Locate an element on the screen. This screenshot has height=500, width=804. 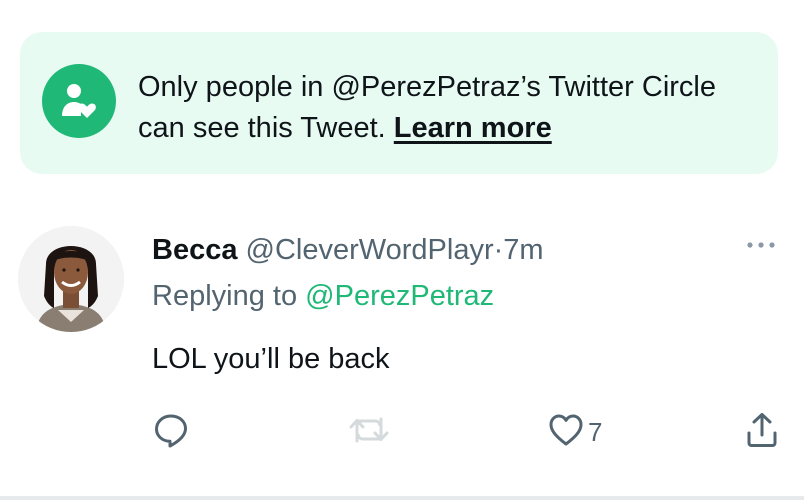
replying-to: Replying to @PerezPetraz is located at coordinates (323, 296).